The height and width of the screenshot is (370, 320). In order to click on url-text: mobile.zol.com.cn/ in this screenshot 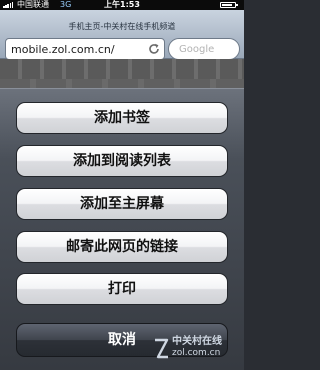, I will do `click(63, 49)`.